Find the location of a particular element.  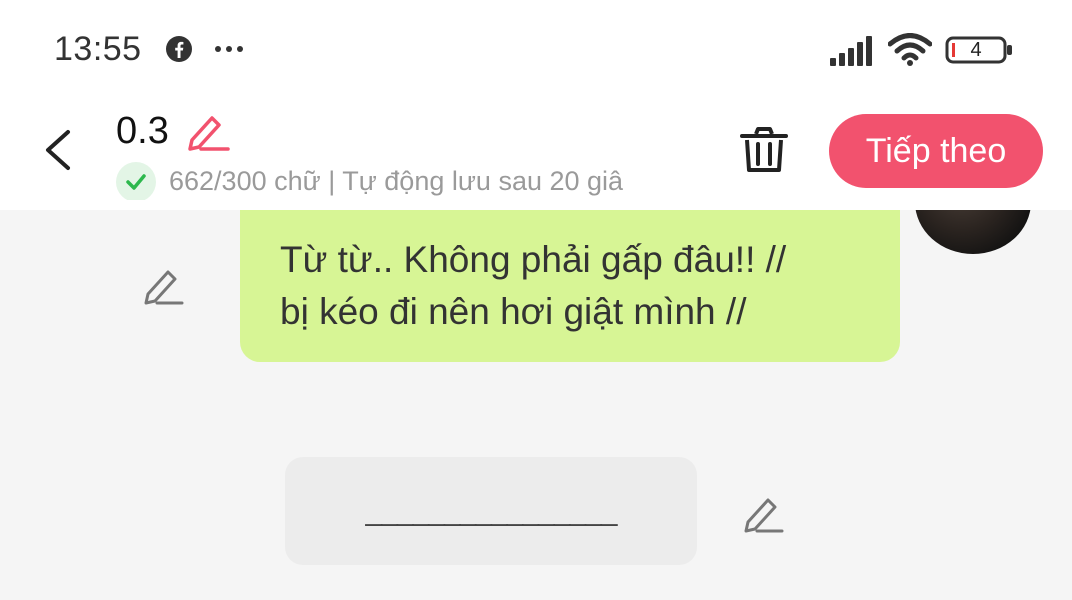

message-line: Từ từ.. Không phải gấp đâu!! // is located at coordinates (533, 259).